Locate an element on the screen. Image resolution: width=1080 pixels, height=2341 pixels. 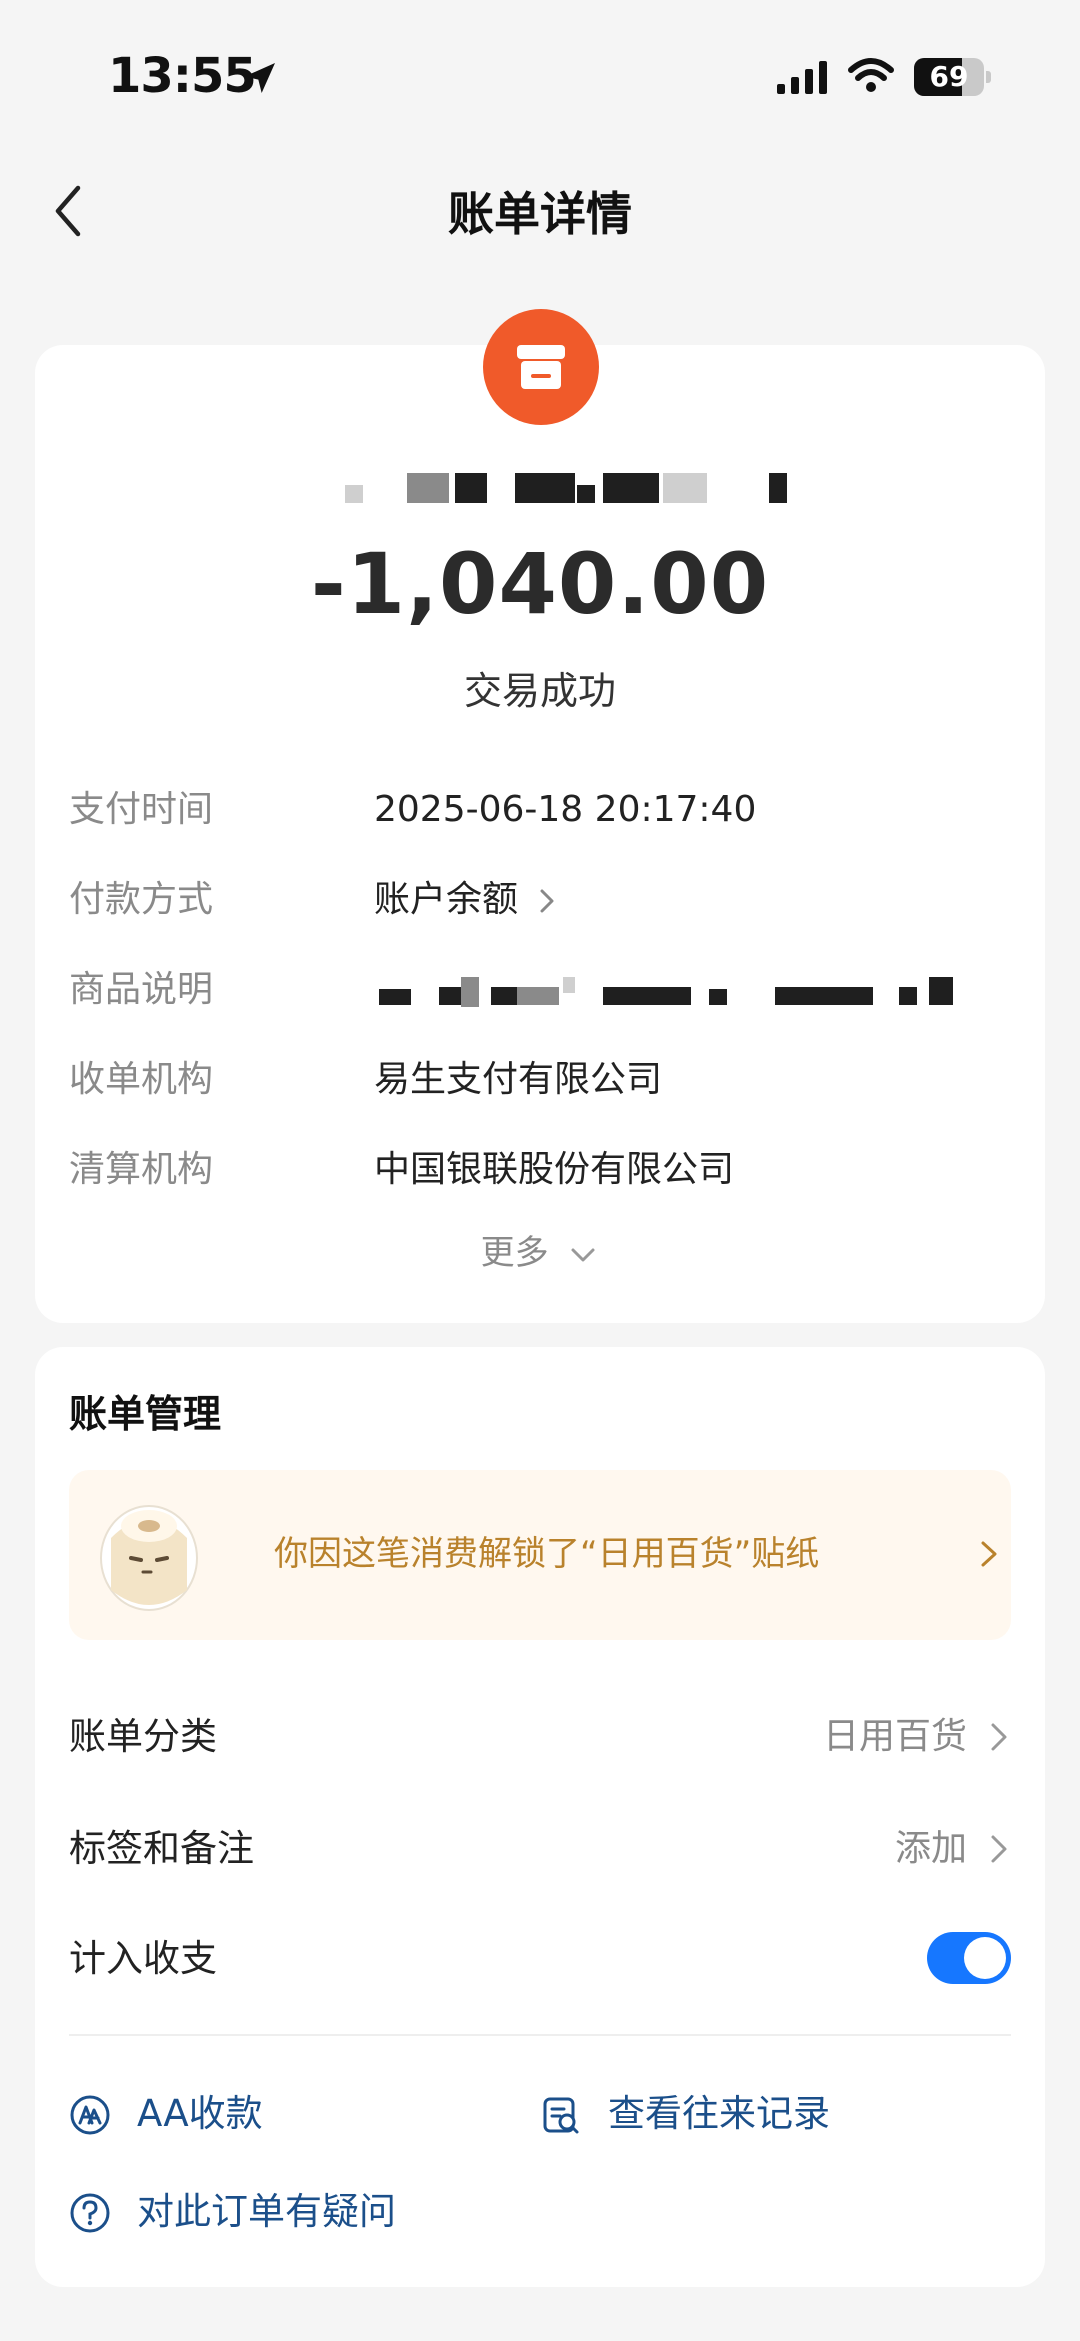
detail-row-clearing-institution: 清算机构 中国银联股份有限公司 is located at coordinates (539, 1170).